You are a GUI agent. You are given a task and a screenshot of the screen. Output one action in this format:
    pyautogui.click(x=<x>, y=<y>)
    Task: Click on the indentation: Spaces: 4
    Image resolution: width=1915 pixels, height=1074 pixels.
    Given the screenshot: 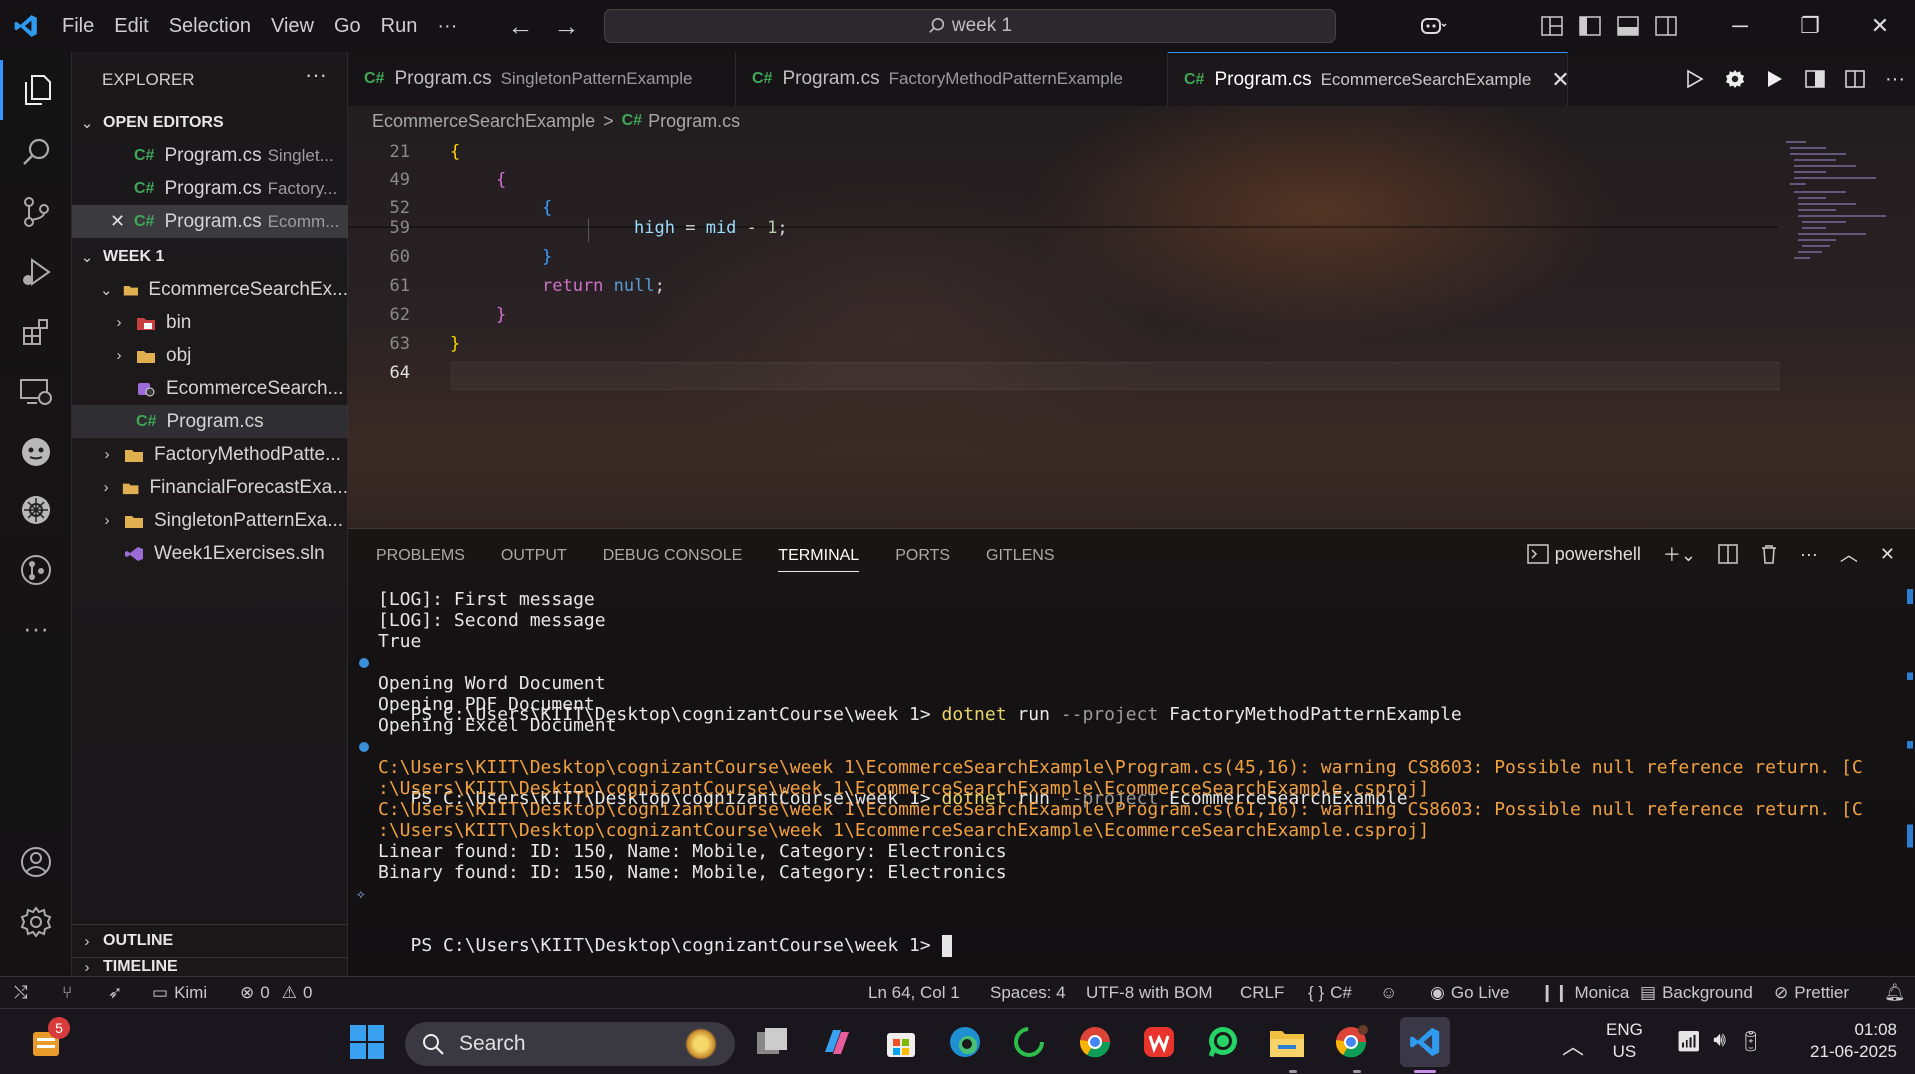 What is the action you would take?
    pyautogui.click(x=1028, y=993)
    